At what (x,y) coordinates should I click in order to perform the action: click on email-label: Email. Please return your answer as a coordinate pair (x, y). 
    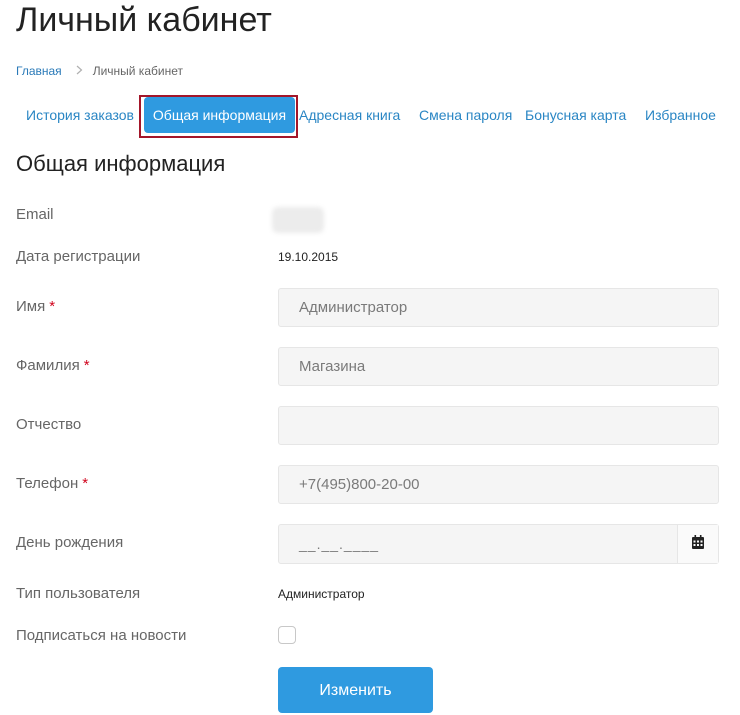
    Looking at the image, I should click on (35, 214).